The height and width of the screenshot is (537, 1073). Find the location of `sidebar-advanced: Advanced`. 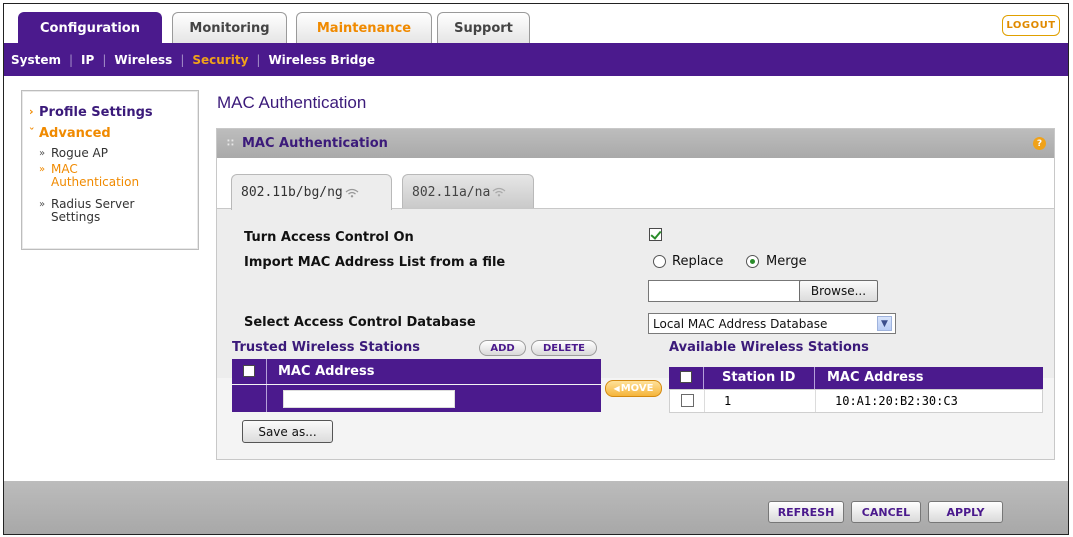

sidebar-advanced: Advanced is located at coordinates (75, 133).